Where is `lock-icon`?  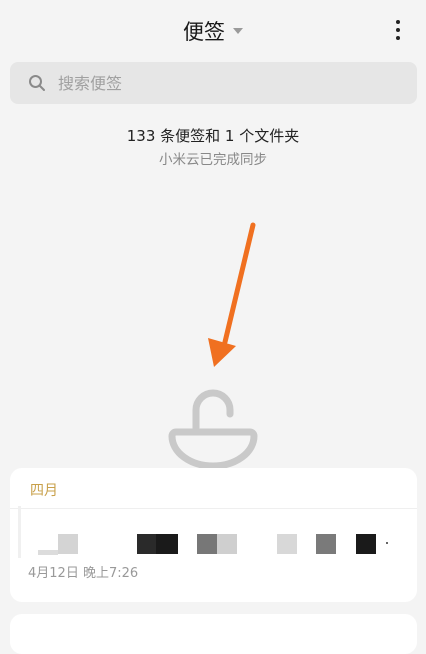
lock-icon is located at coordinates (213, 428).